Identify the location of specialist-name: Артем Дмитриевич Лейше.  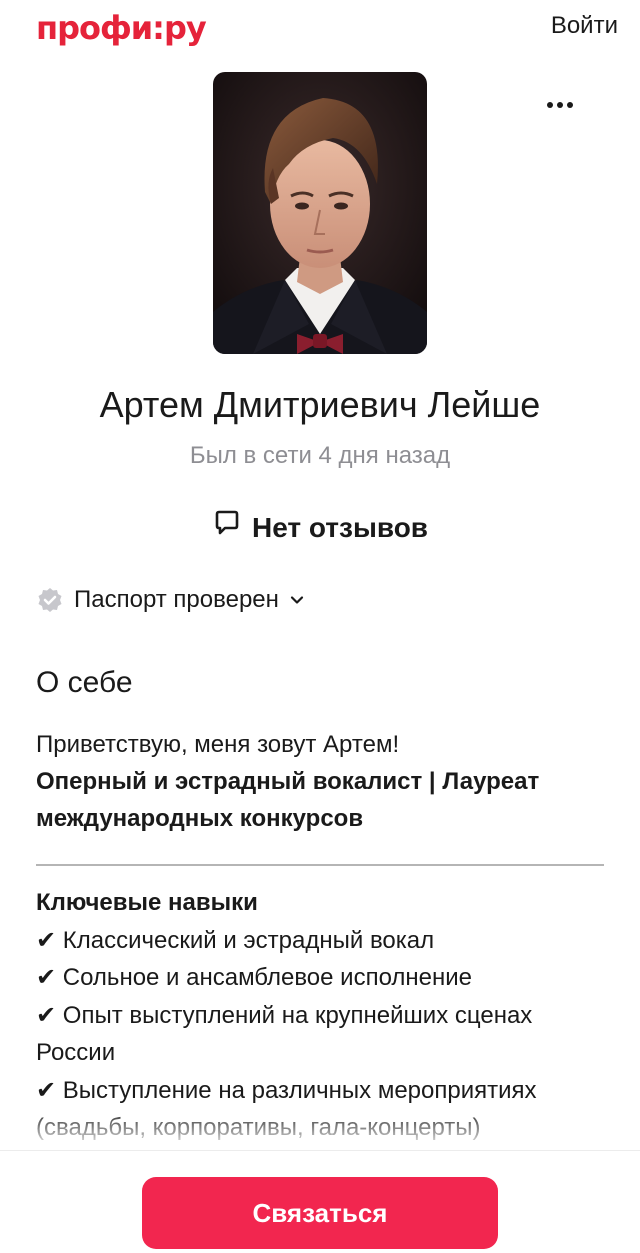
(320, 404).